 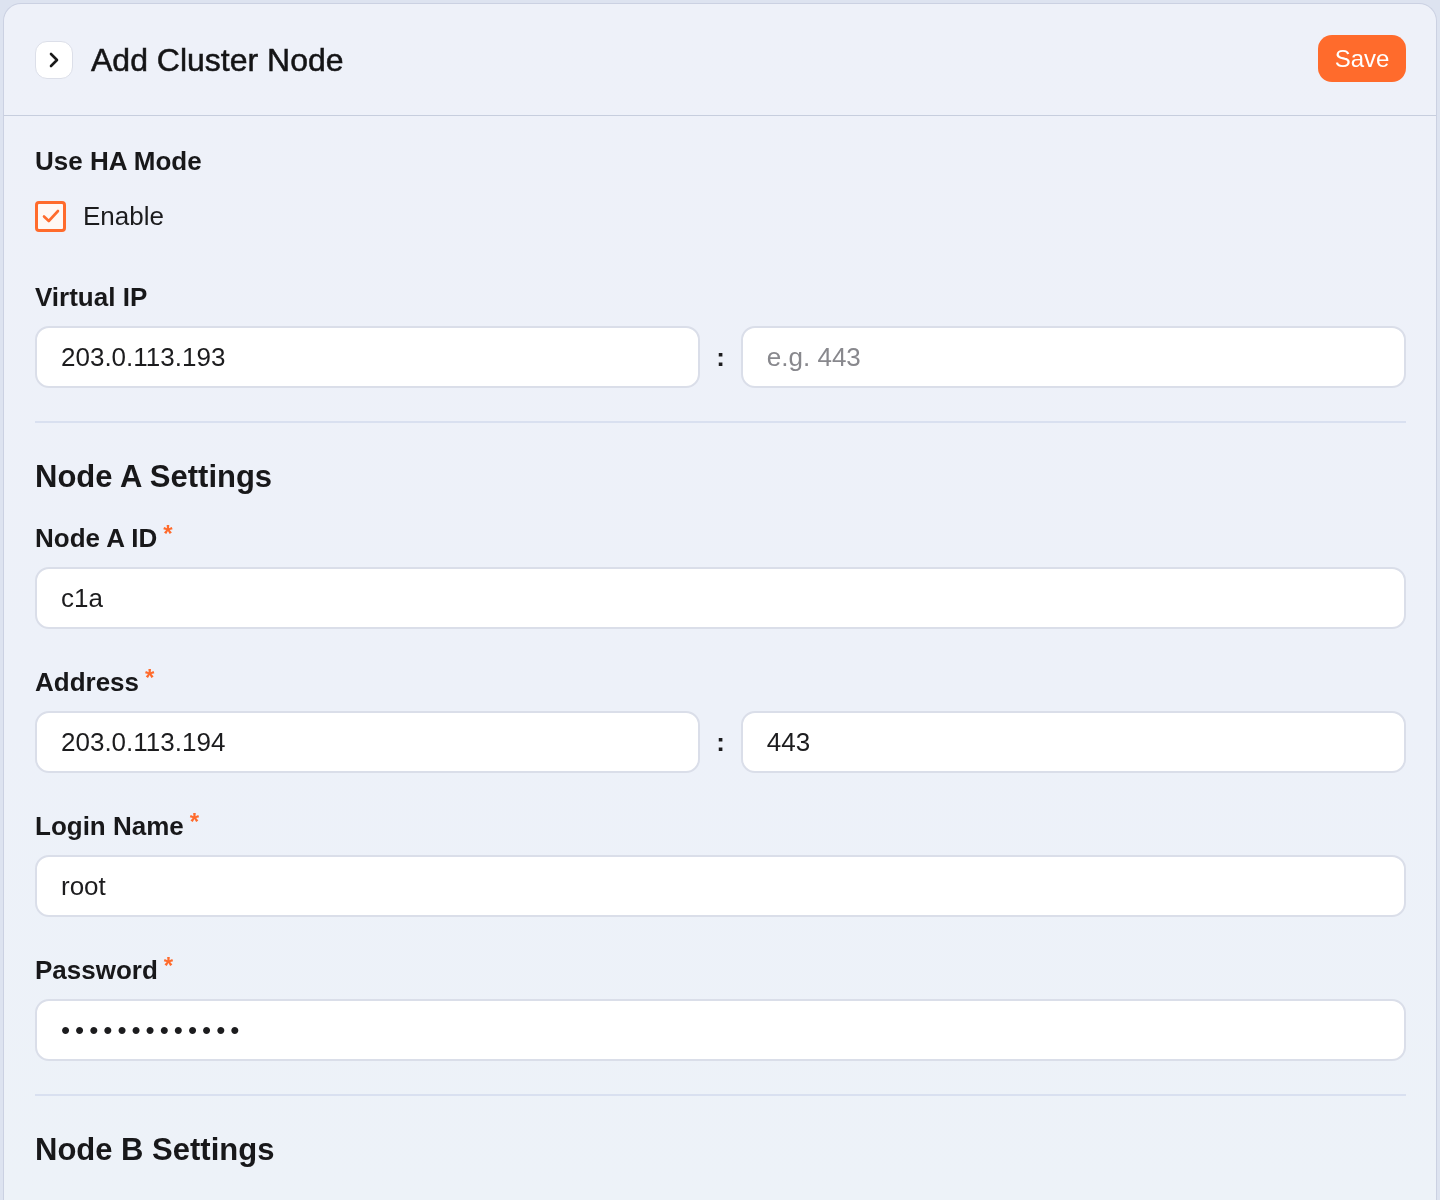 I want to click on text-input: 443, so click(x=1073, y=742).